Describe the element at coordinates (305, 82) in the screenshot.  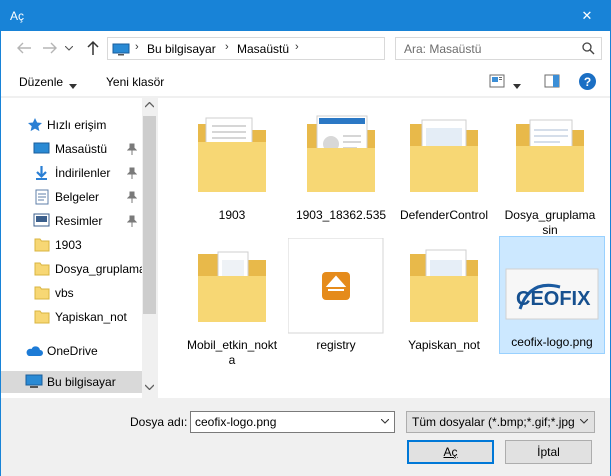
I see `command-bar: Düzenle Yeni klasör ?` at that location.